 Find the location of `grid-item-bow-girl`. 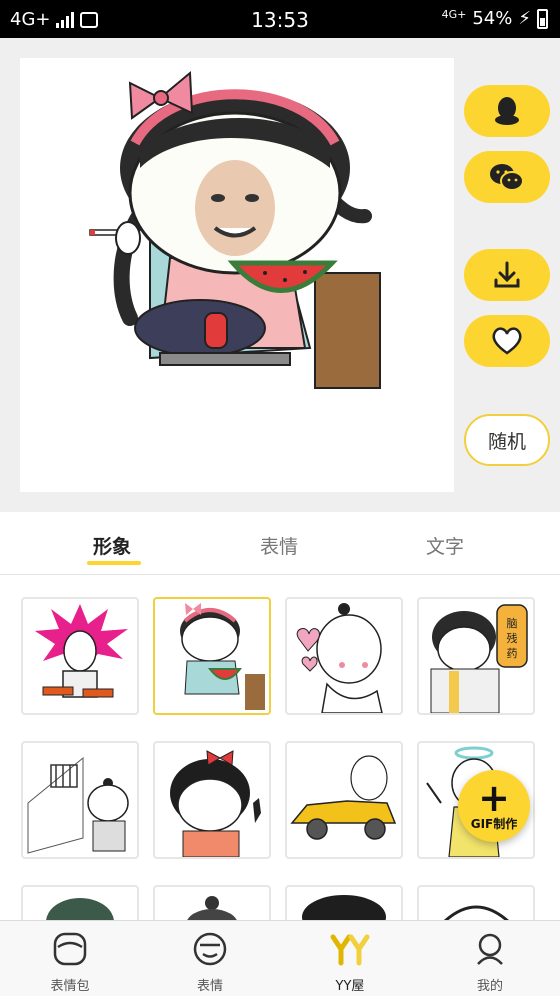

grid-item-bow-girl is located at coordinates (212, 656).